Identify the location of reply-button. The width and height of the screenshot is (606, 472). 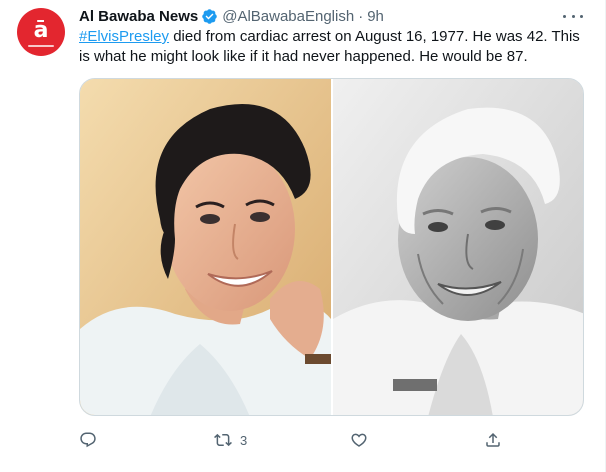
(88, 440).